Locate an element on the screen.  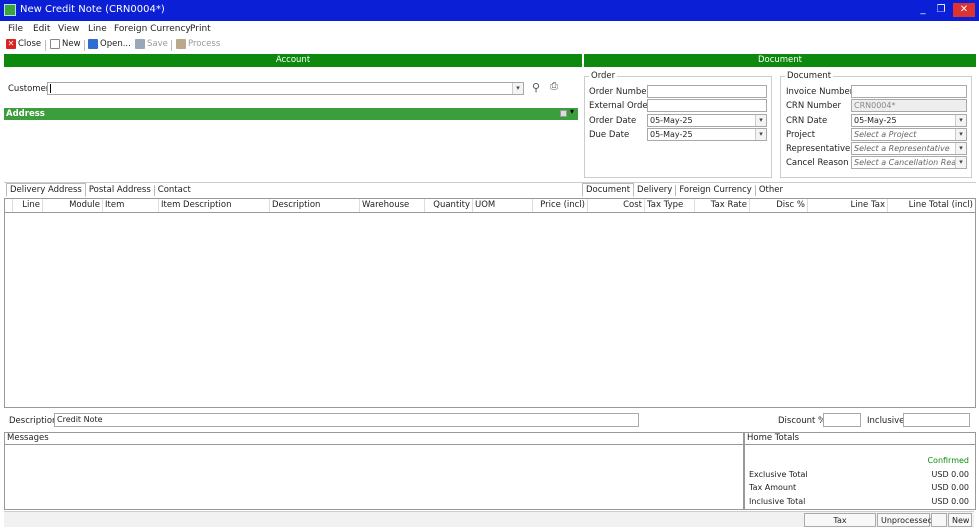
toolbar-separator is located at coordinates (171, 45).